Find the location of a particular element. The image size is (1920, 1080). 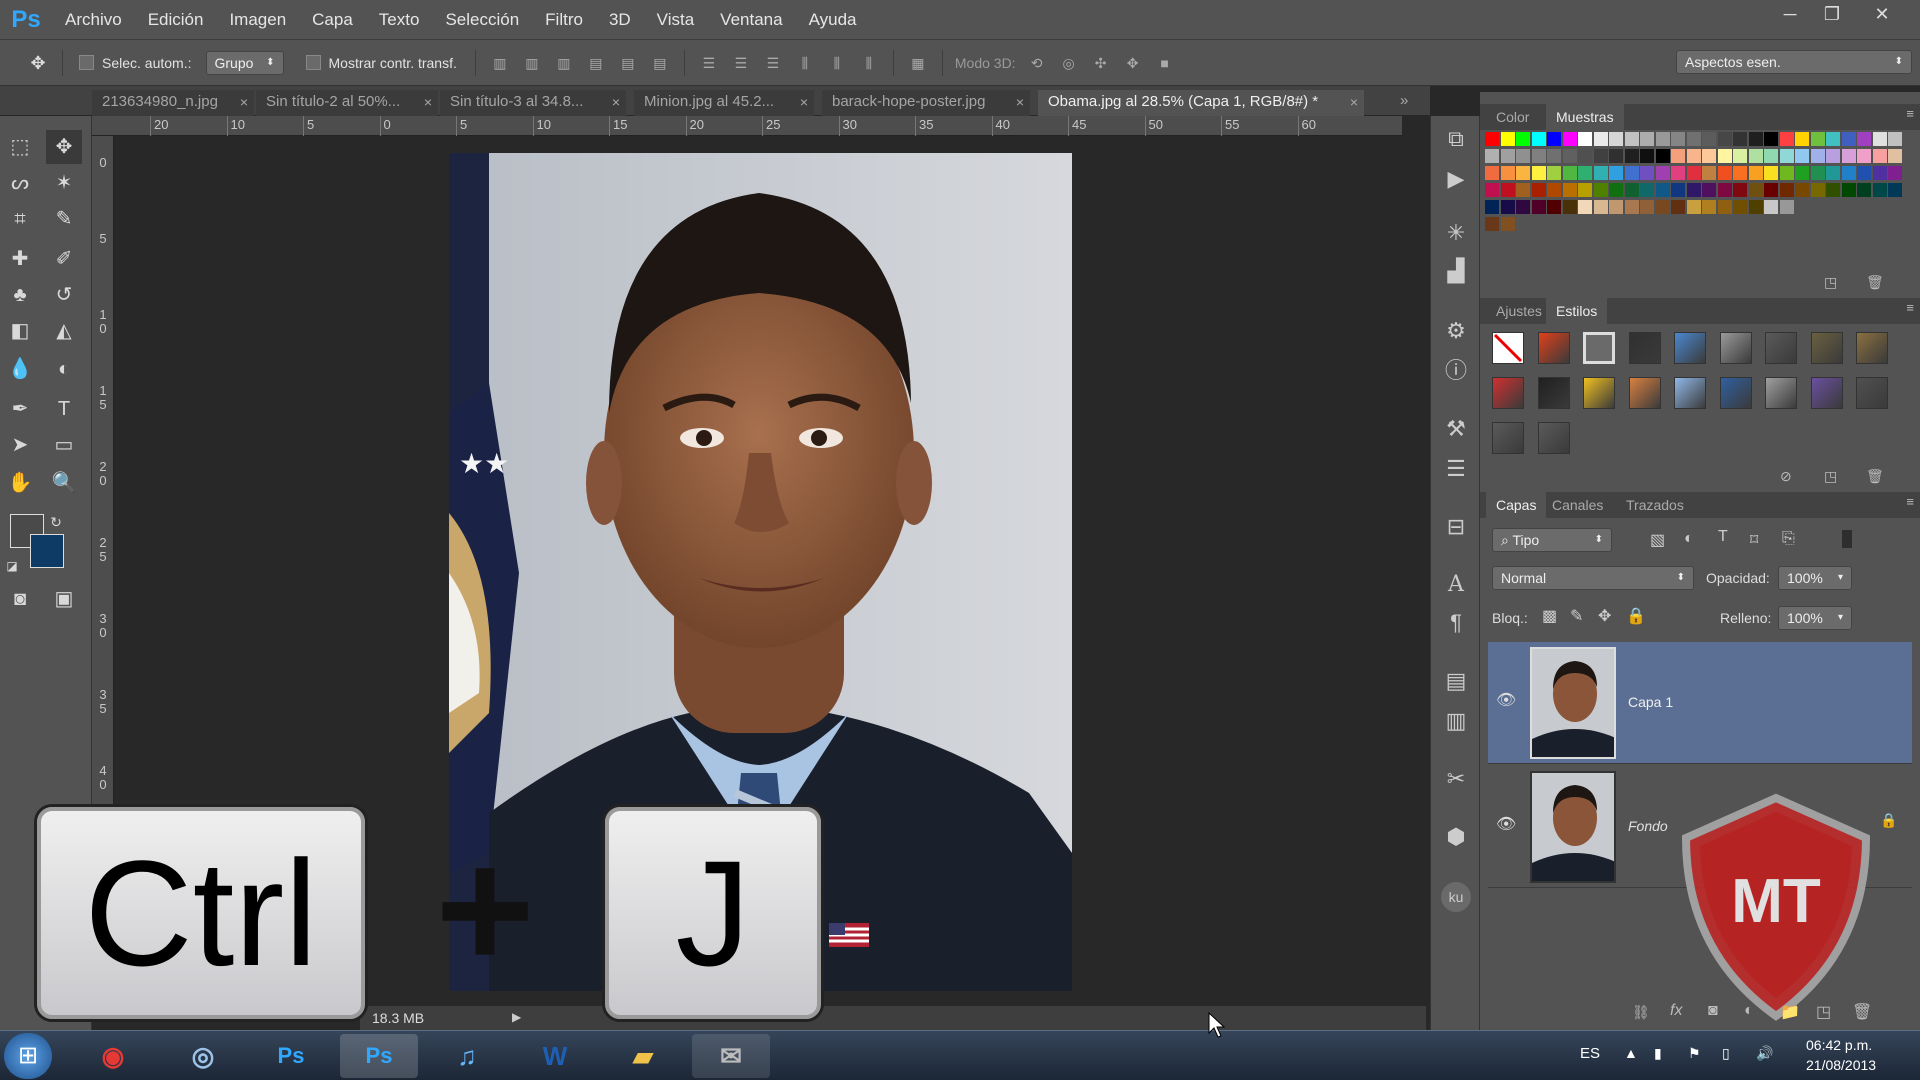

adjustment-layer-icon: ◐ is located at coordinates (1749, 1011).